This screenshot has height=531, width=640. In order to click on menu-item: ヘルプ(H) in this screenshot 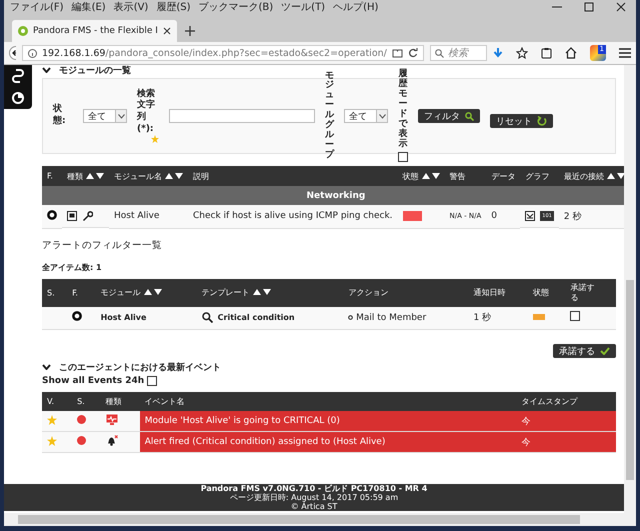, I will do `click(355, 7)`.